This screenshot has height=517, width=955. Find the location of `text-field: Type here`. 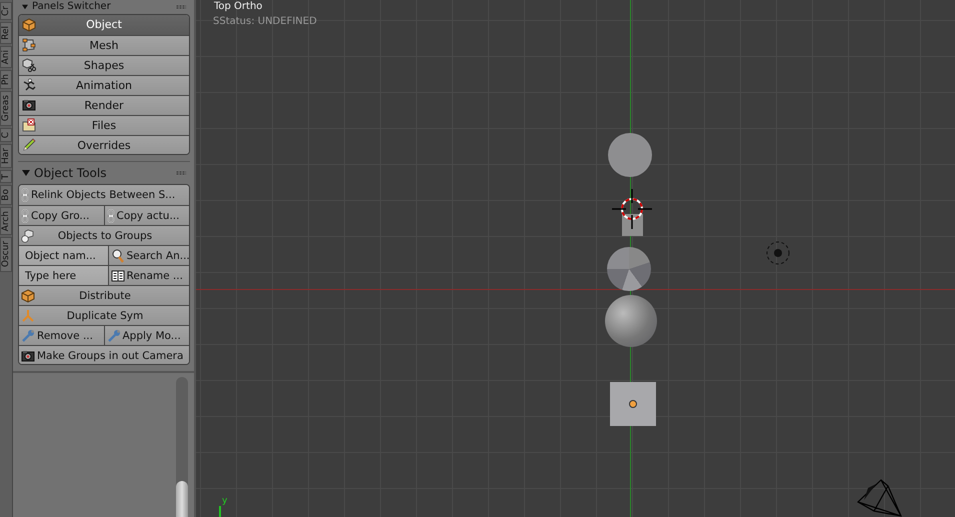

text-field: Type here is located at coordinates (63, 275).